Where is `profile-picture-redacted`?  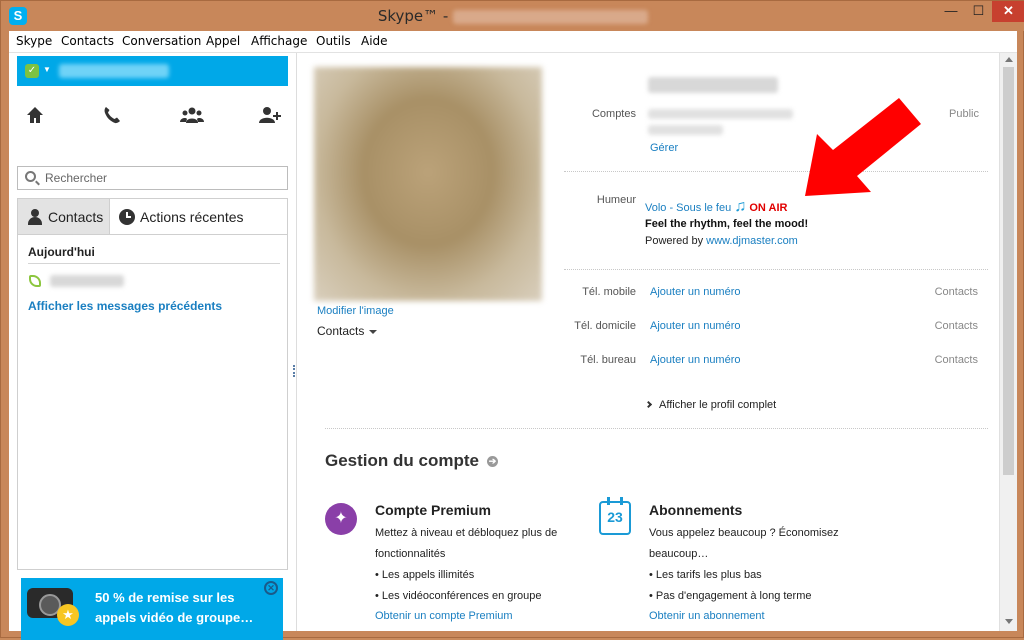
profile-picture-redacted is located at coordinates (428, 184).